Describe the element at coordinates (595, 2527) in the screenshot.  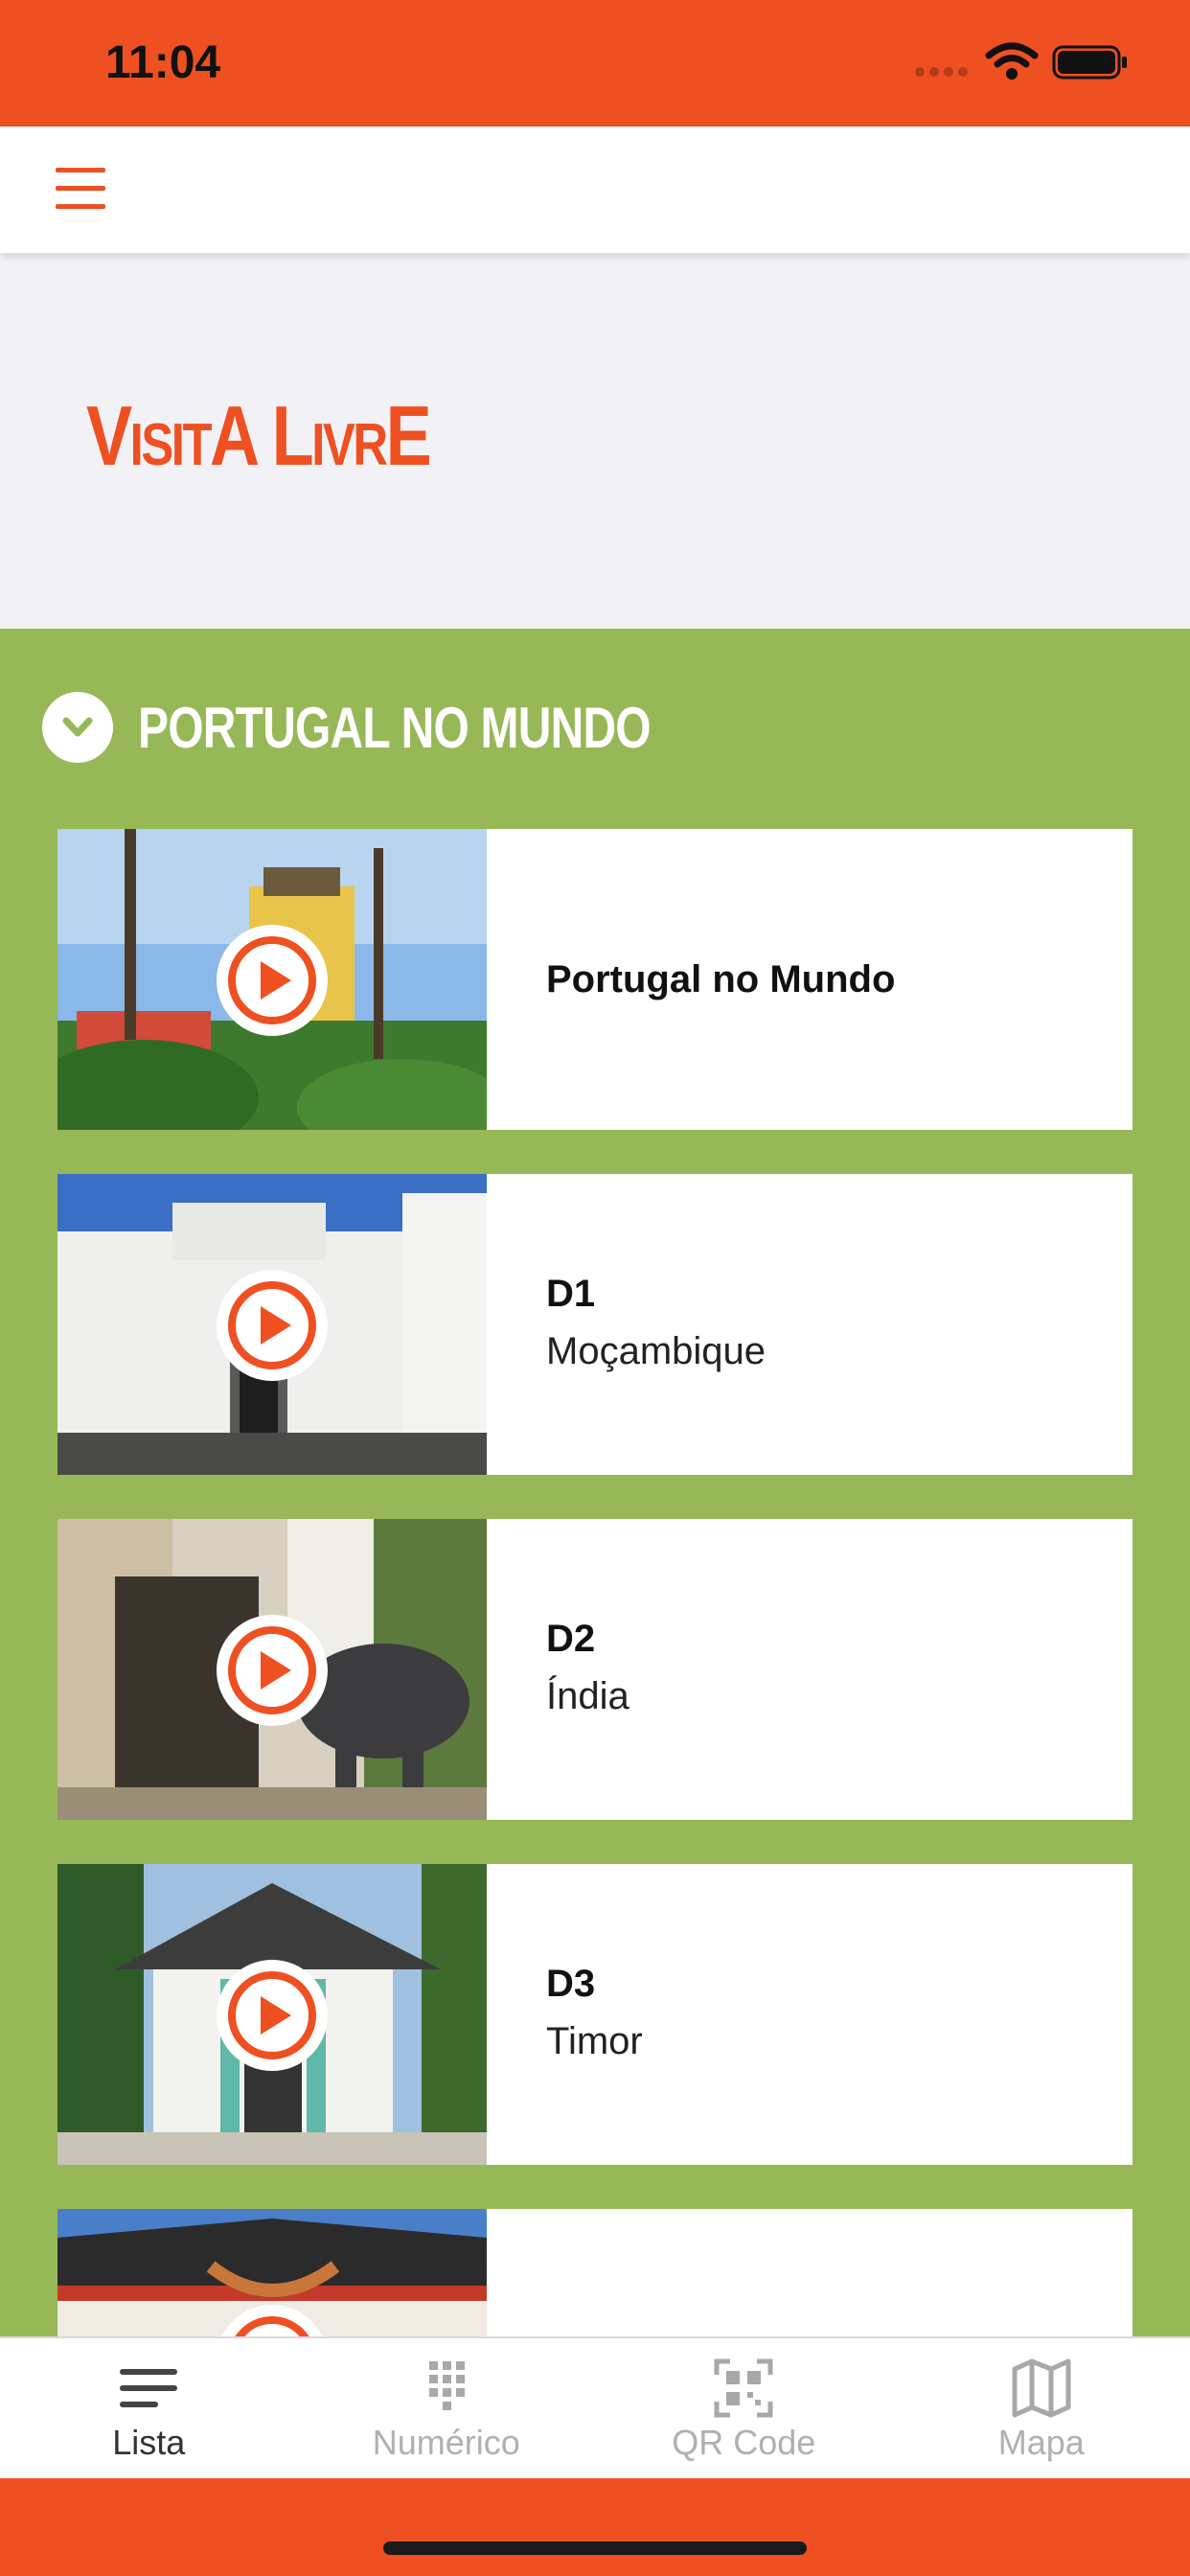
I see `home-indicator-area` at that location.